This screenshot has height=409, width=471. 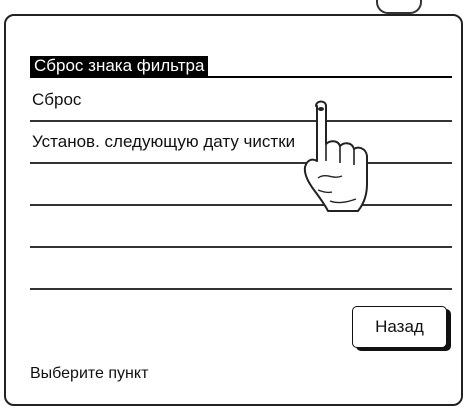 I want to click on menu-item-reset: Сброс, so click(x=241, y=101).